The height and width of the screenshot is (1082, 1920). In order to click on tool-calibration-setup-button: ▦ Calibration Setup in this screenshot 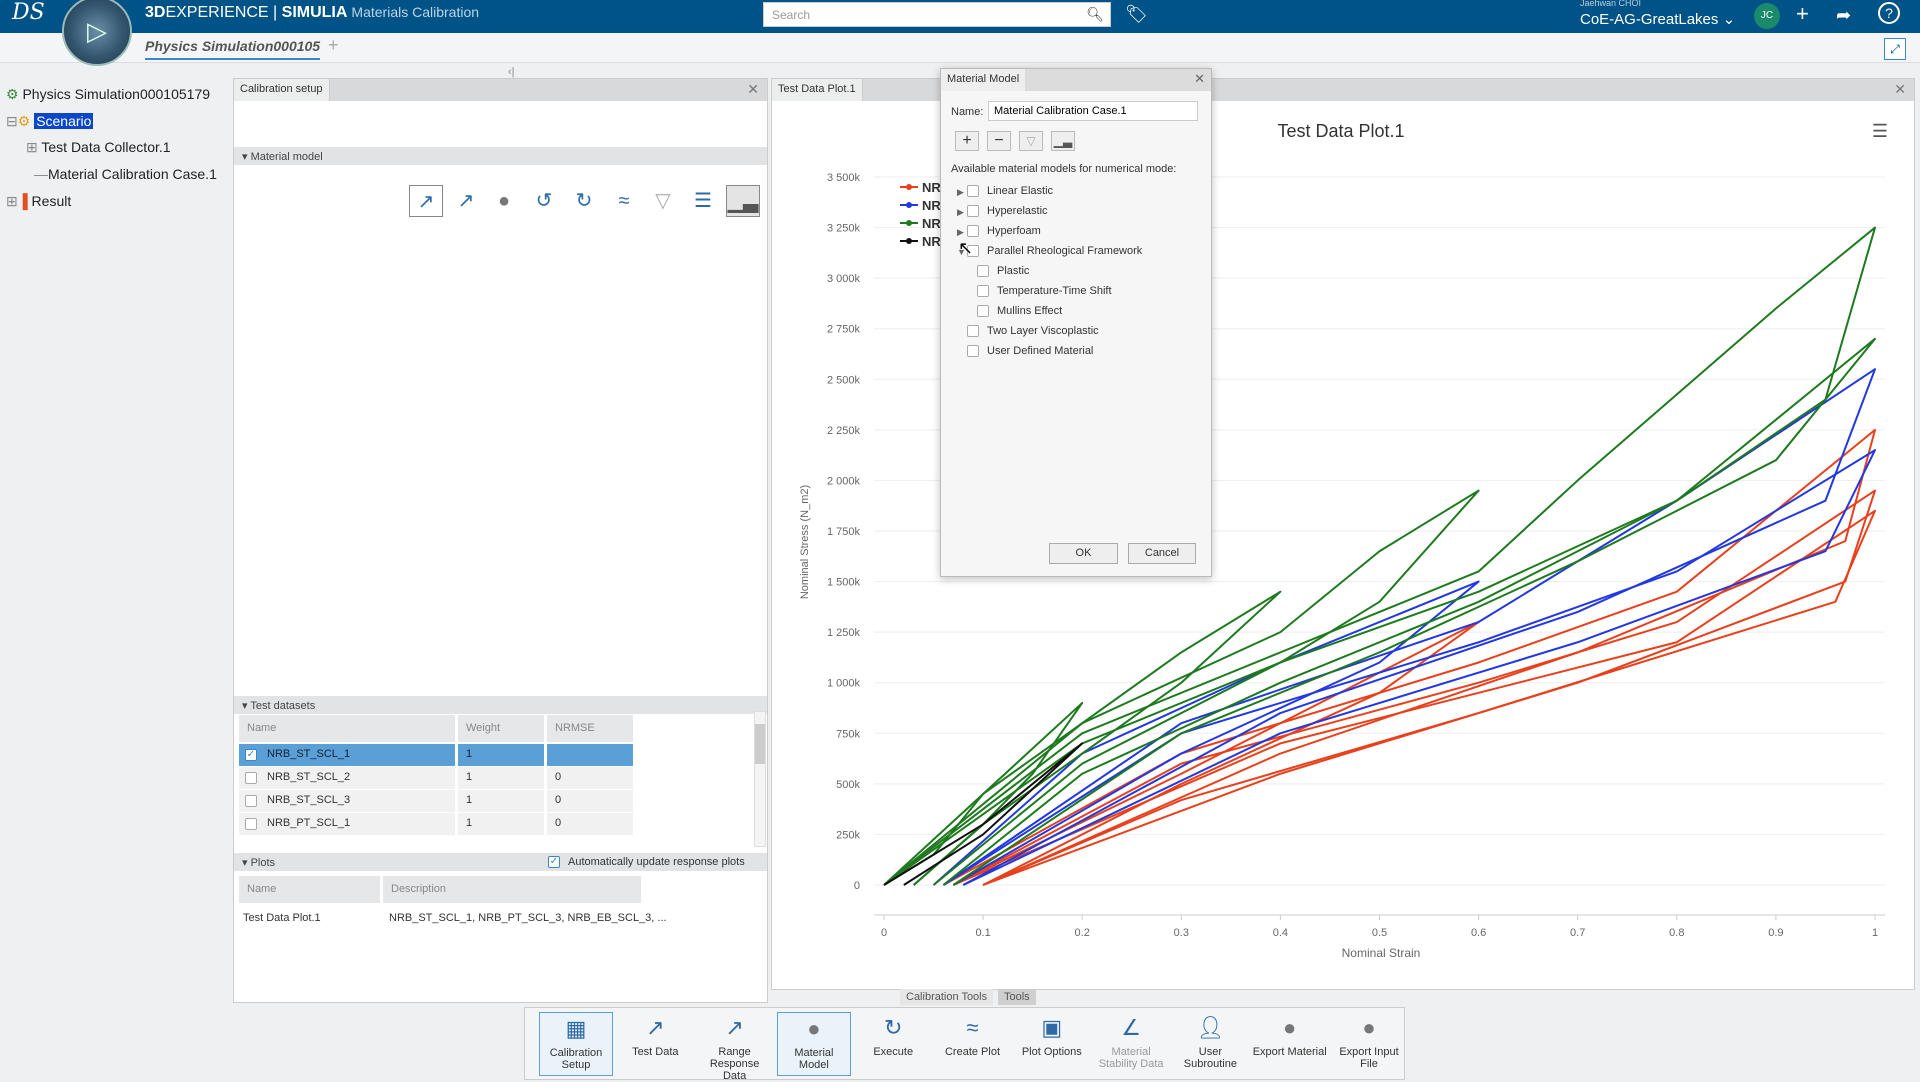, I will do `click(576, 1044)`.